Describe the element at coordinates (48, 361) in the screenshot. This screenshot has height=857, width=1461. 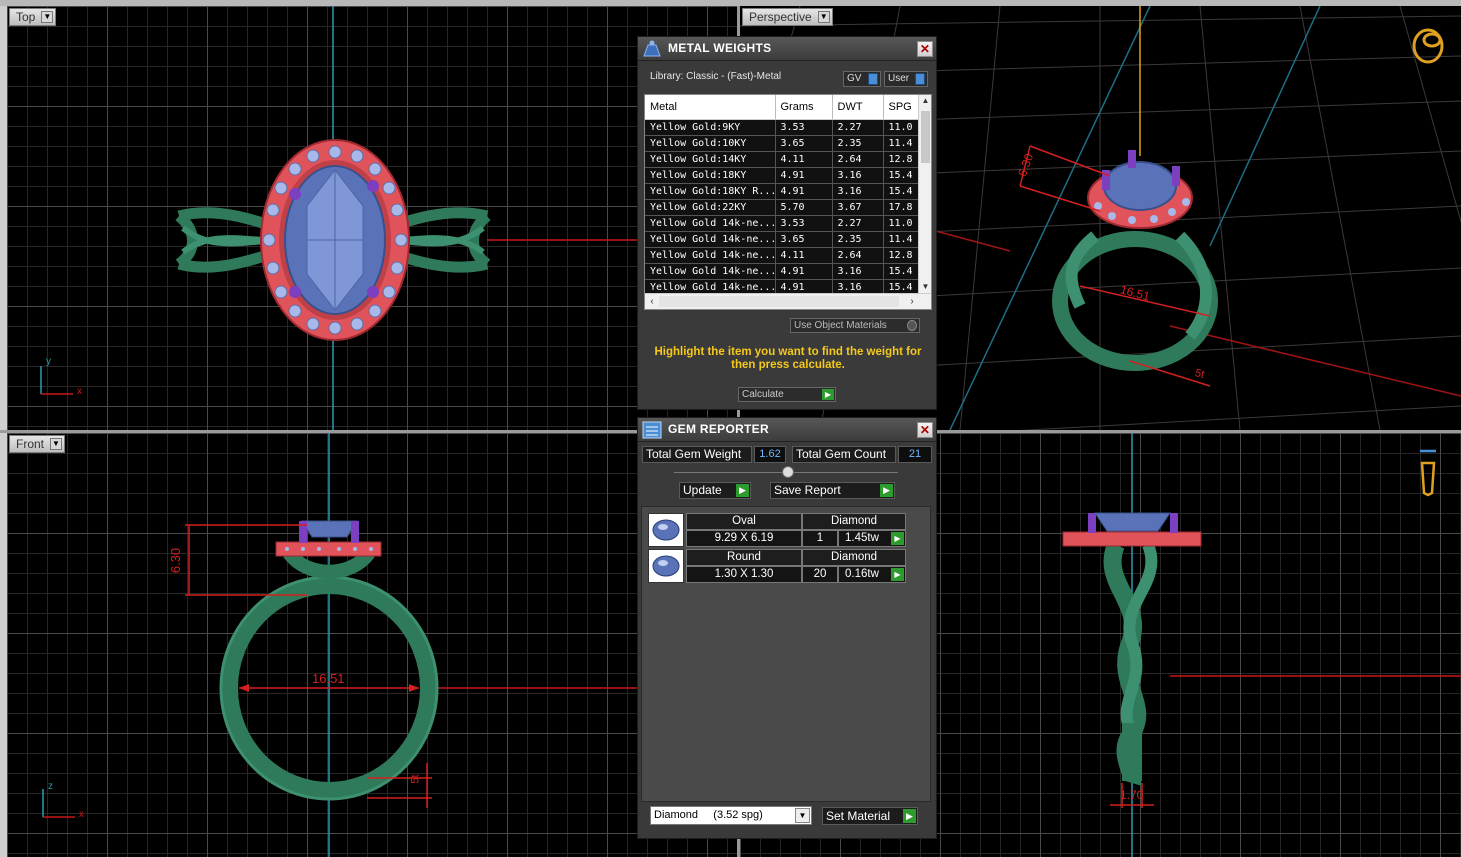
I see `axis-label-y: y` at that location.